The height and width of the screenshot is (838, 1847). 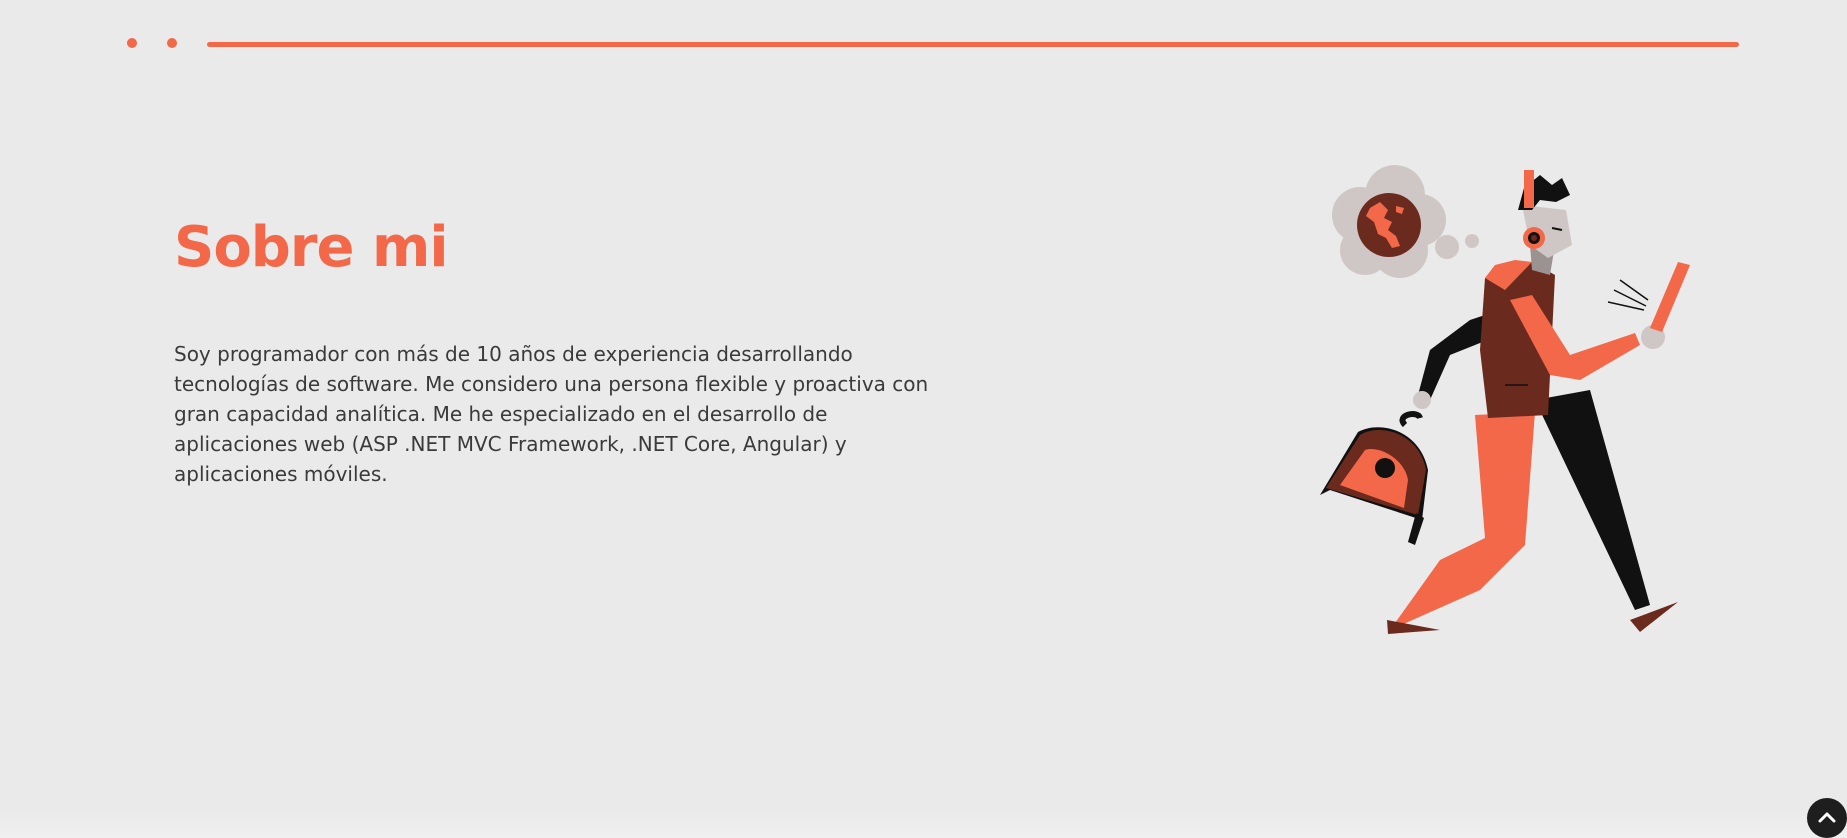 I want to click on walking-man-illustration, so click(x=1505, y=399).